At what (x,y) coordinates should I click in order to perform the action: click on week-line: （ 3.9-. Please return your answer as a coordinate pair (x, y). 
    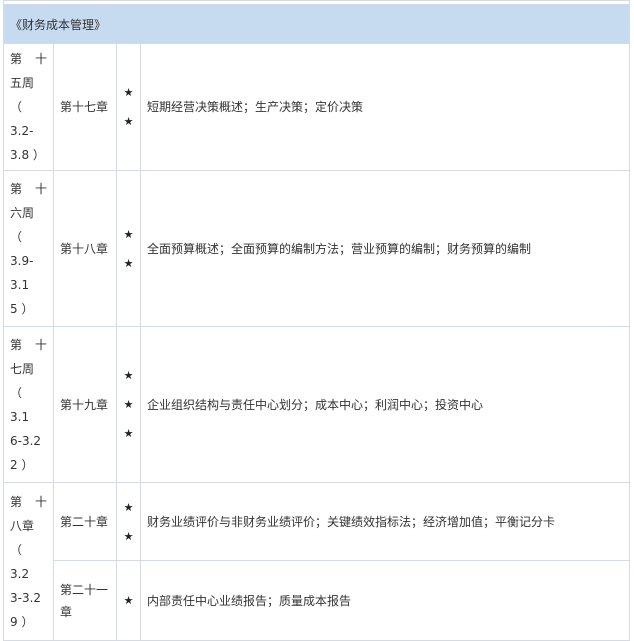
    Looking at the image, I should click on (22, 248).